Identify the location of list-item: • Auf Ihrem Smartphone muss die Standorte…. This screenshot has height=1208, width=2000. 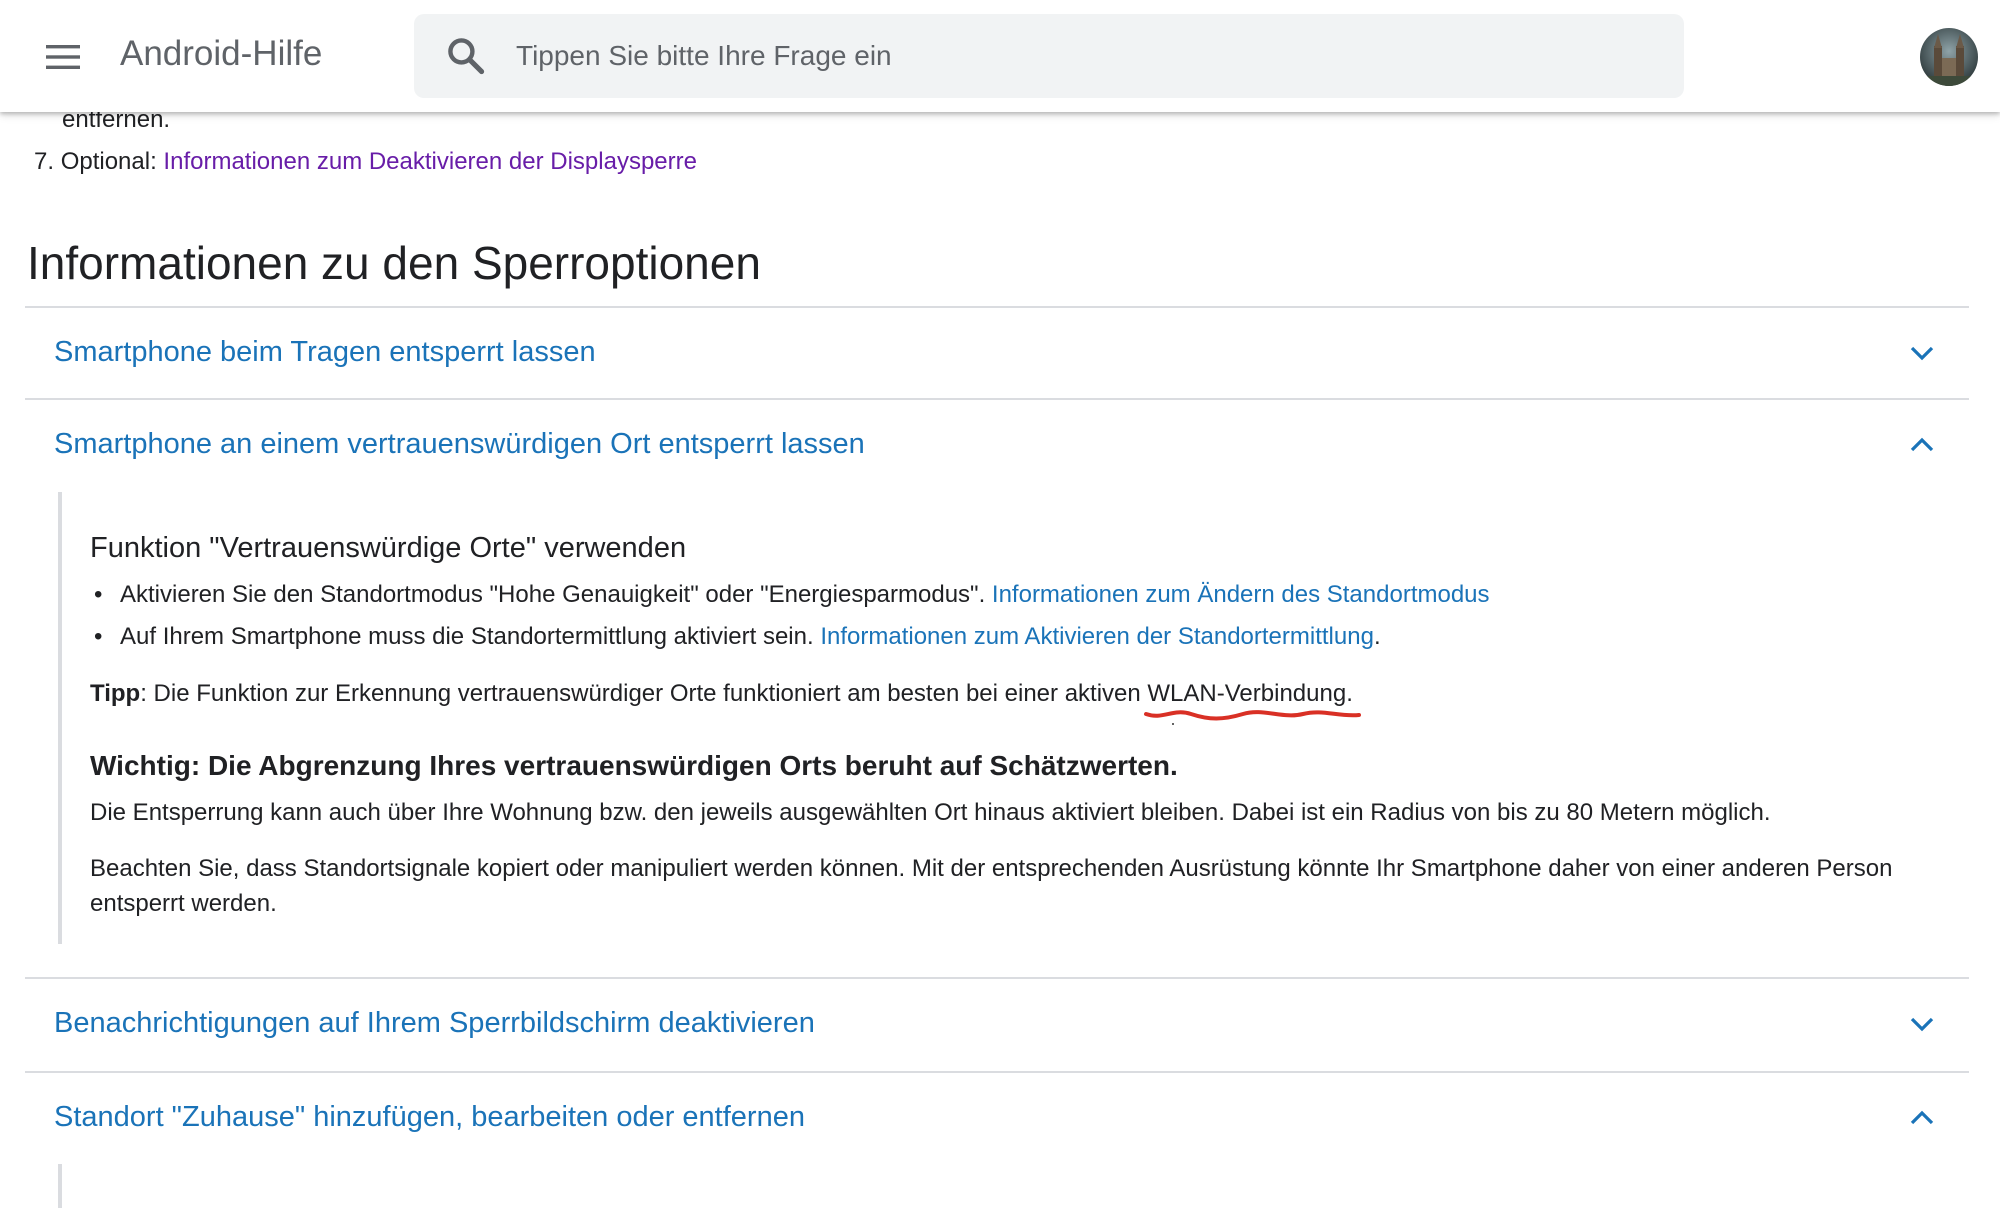
(737, 637).